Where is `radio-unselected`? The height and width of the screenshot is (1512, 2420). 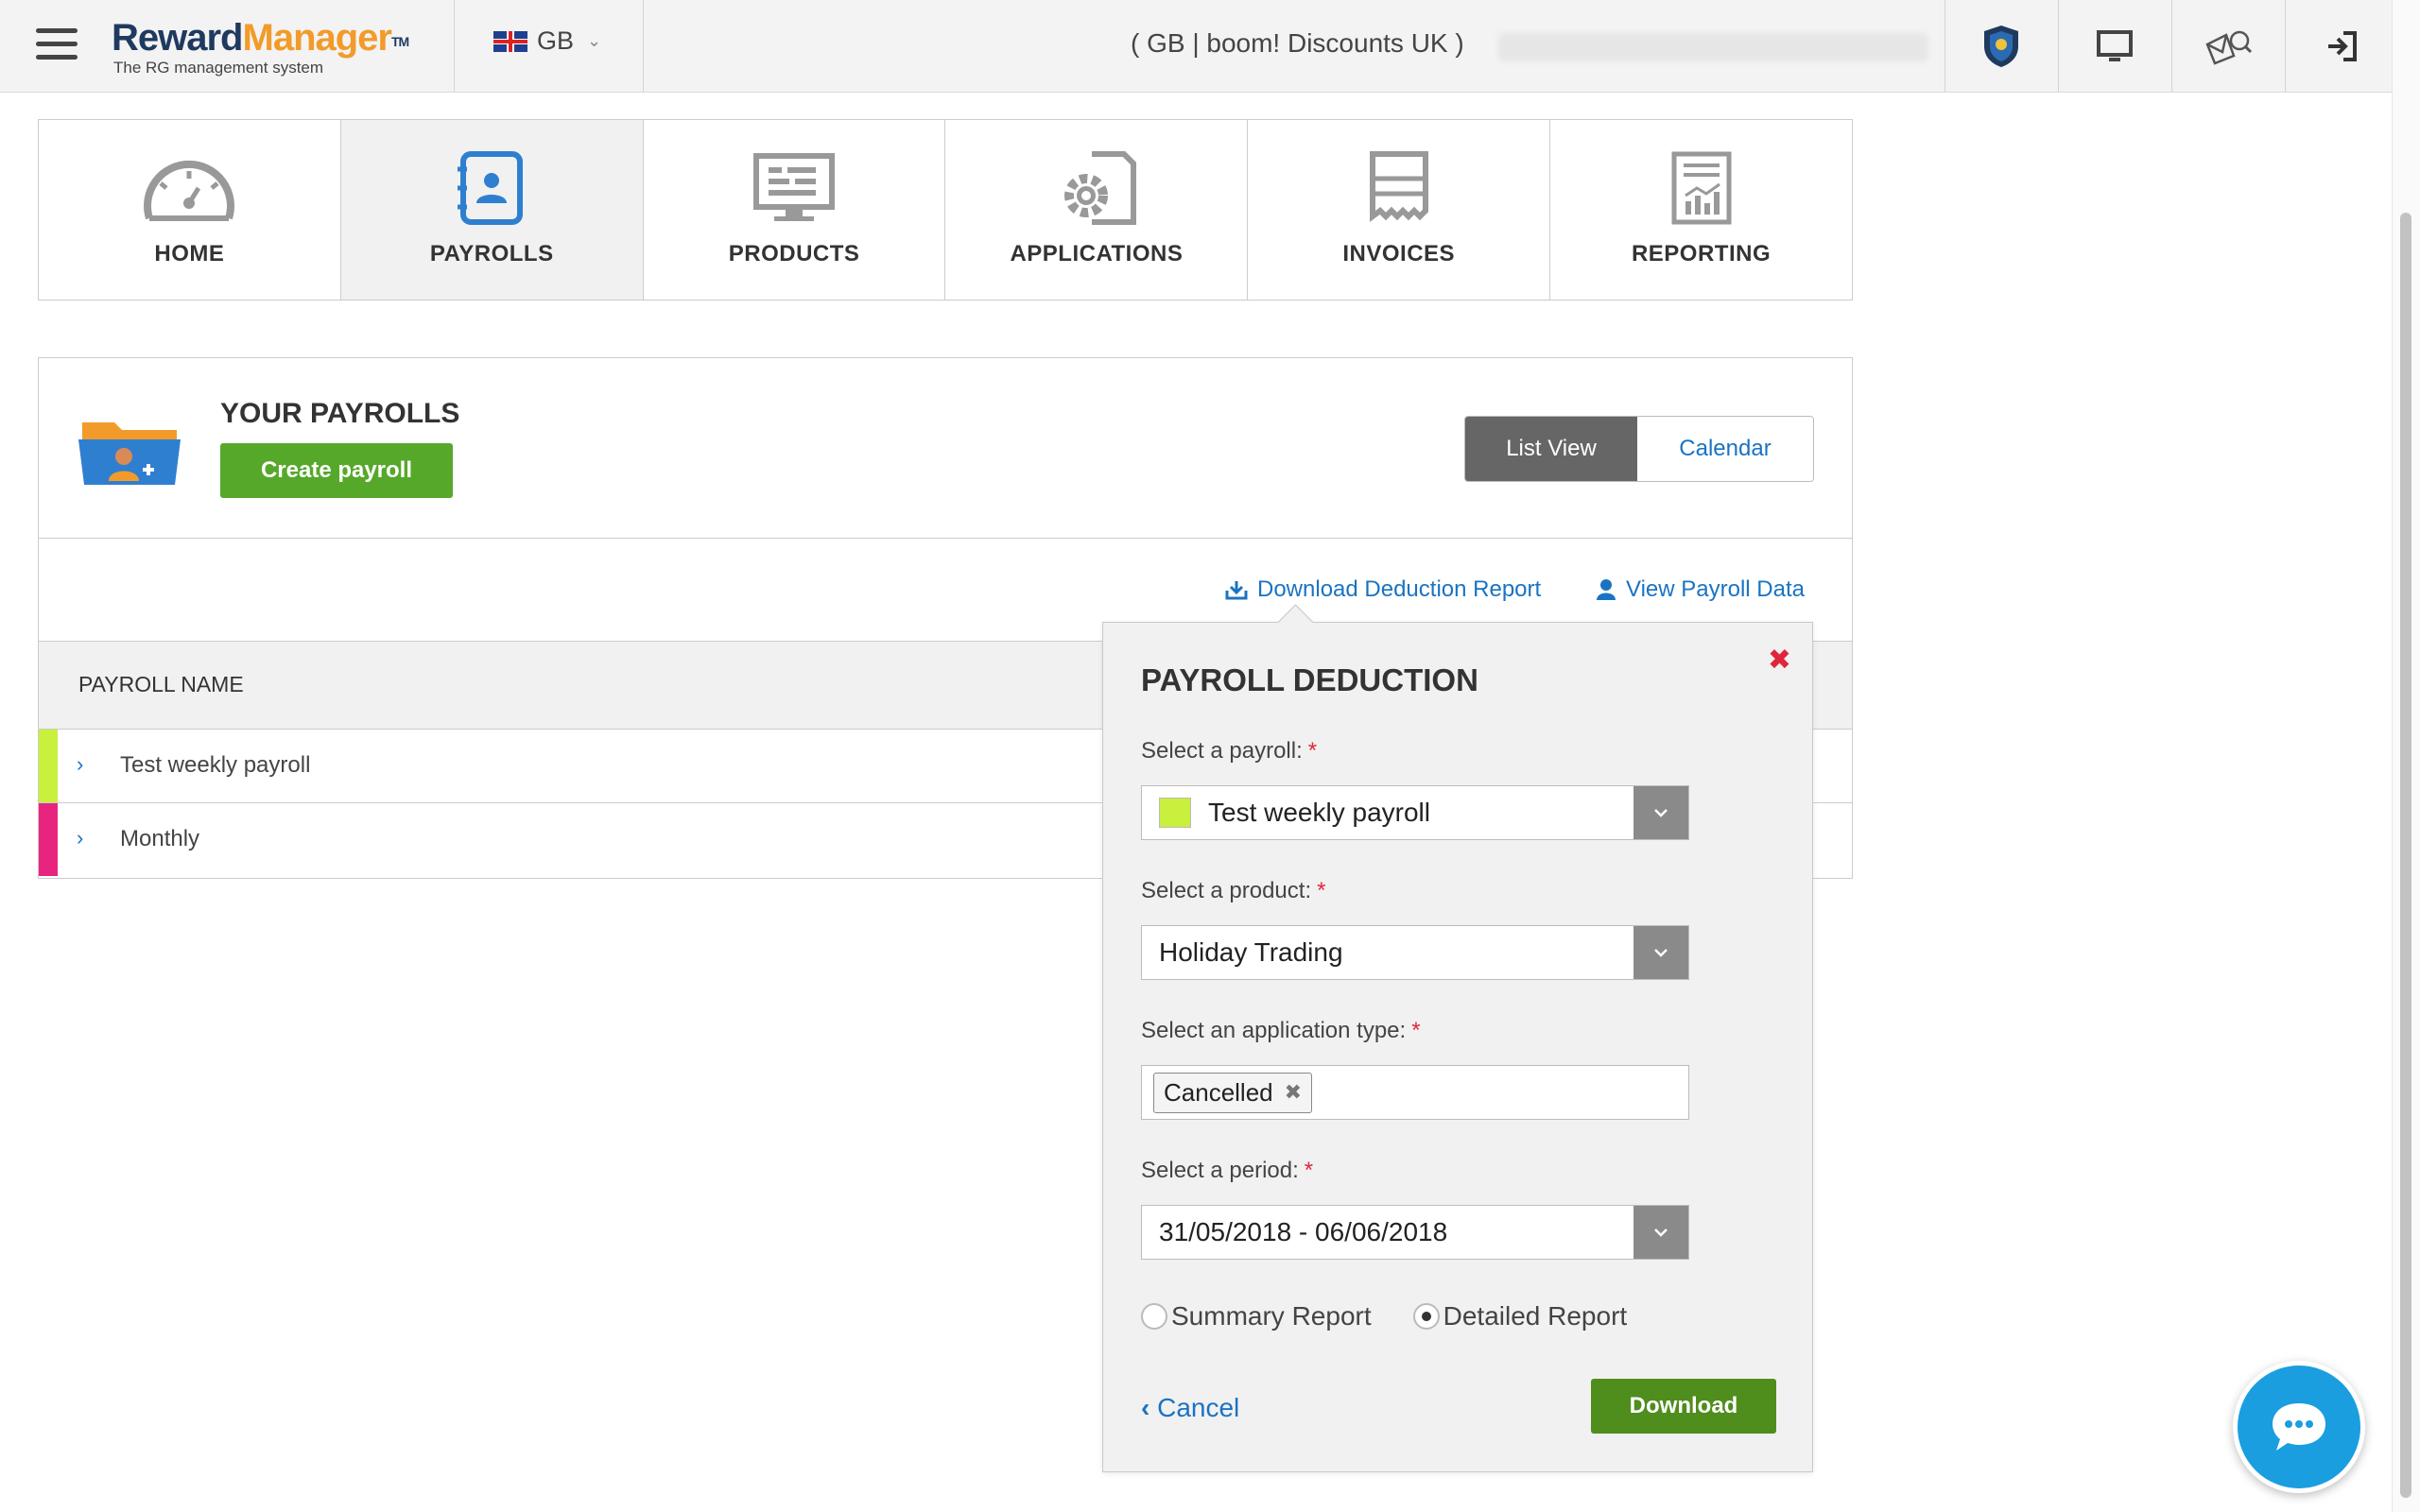 radio-unselected is located at coordinates (1154, 1316).